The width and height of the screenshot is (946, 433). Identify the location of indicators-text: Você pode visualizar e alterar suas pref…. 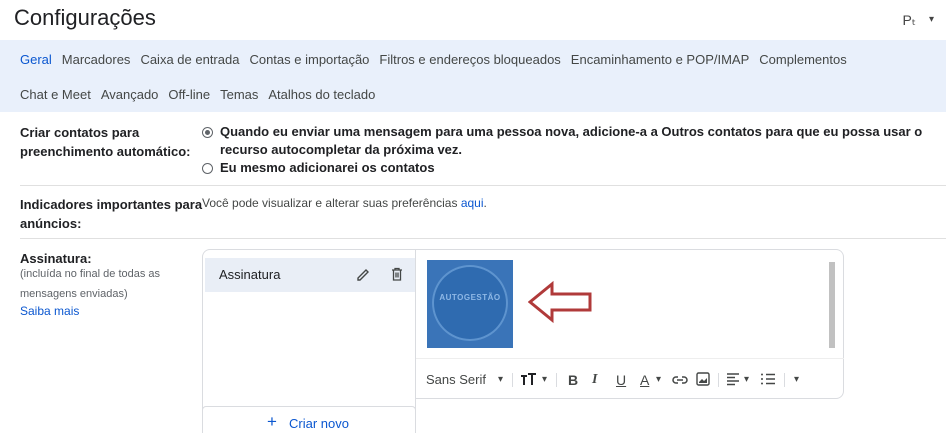
(330, 203).